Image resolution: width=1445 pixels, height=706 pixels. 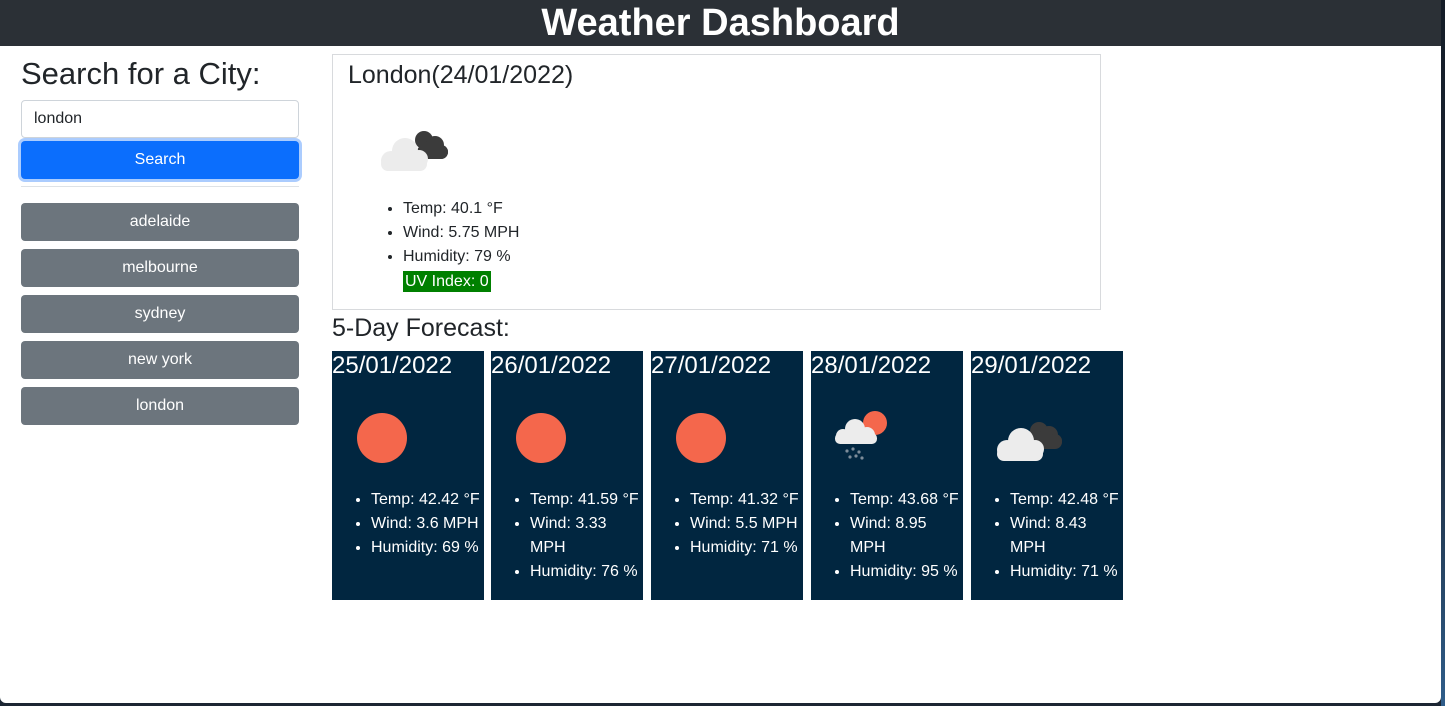 I want to click on history-button-melbourne: melbourne, so click(x=160, y=268).